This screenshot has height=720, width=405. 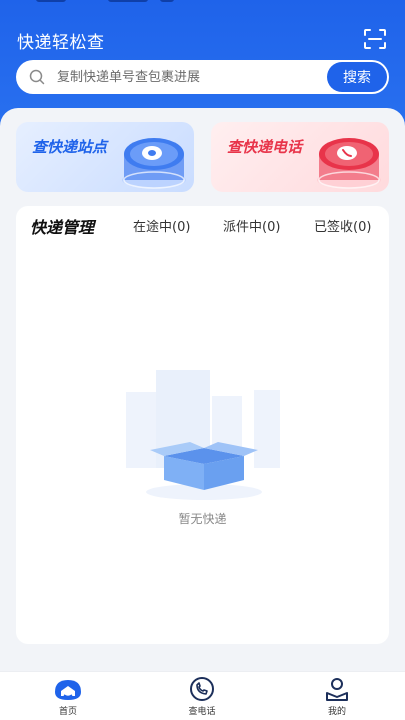 I want to click on search-button: 搜索, so click(x=357, y=77).